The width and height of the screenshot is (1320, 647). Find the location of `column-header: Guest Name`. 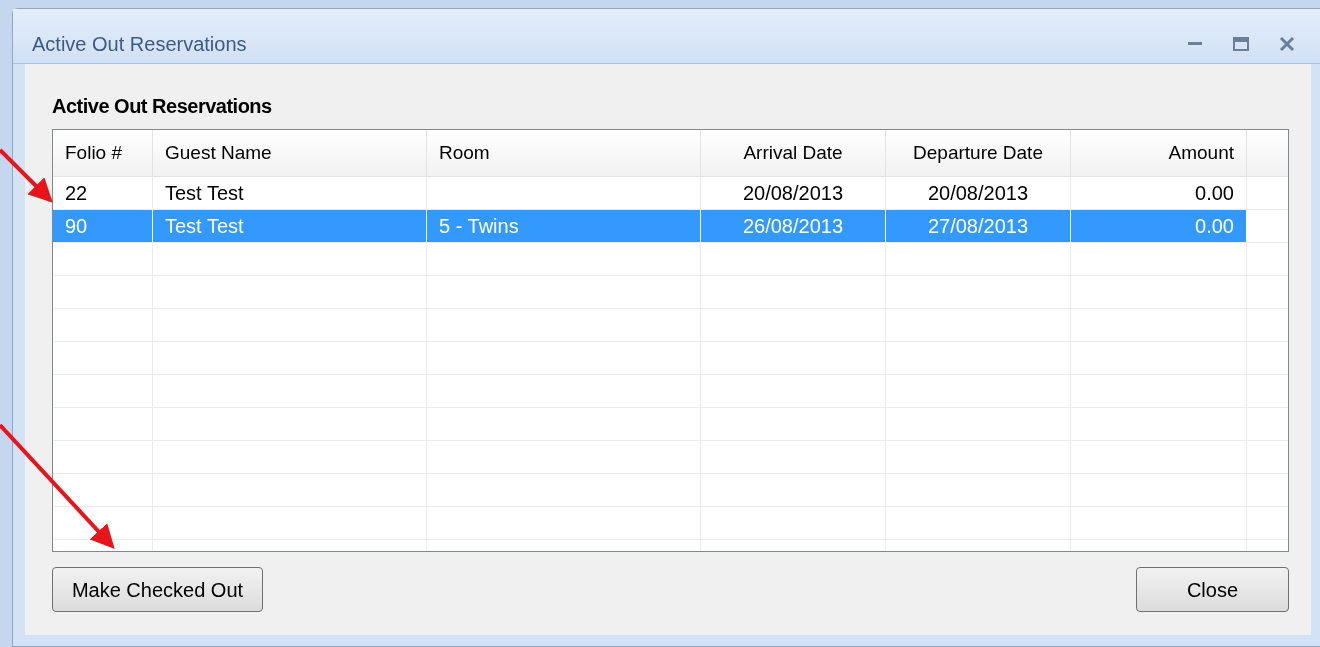

column-header: Guest Name is located at coordinates (290, 153).